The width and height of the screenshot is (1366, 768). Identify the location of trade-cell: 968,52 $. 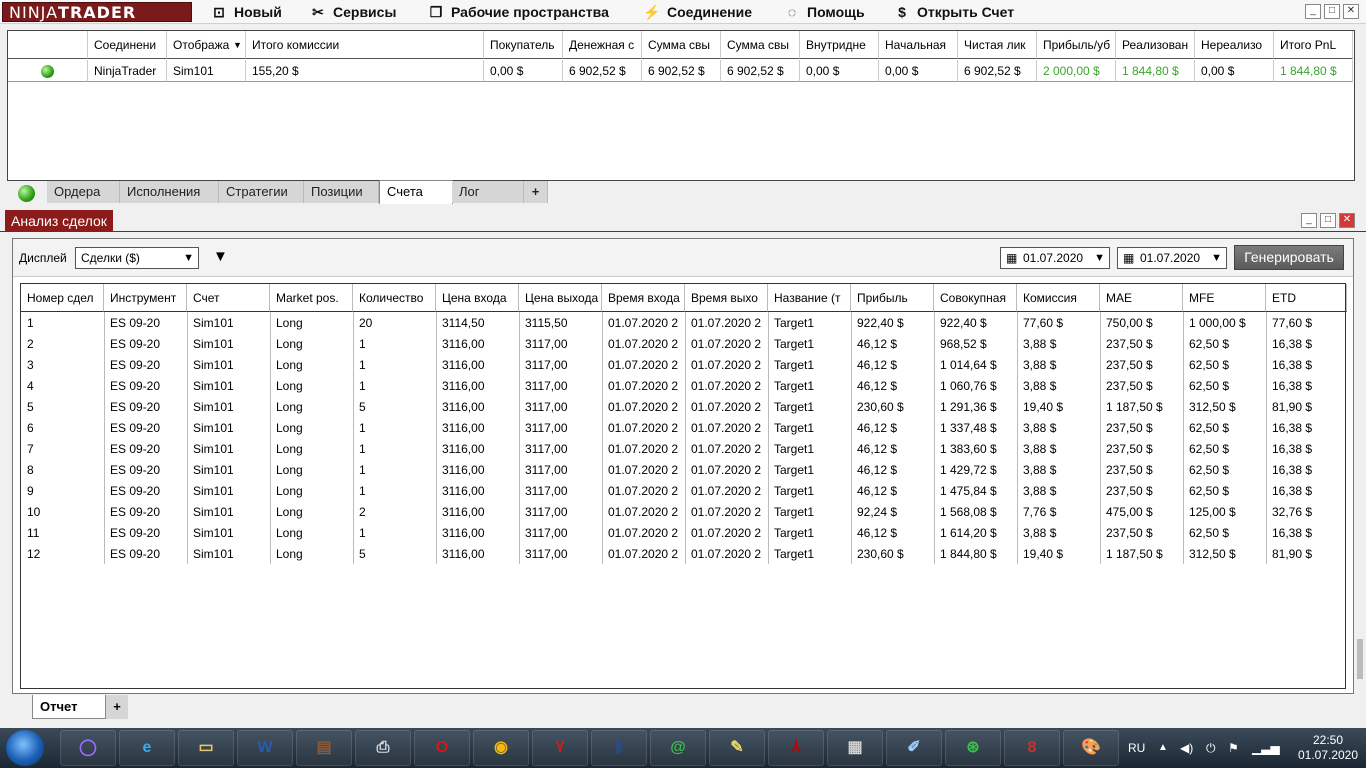
(975, 344).